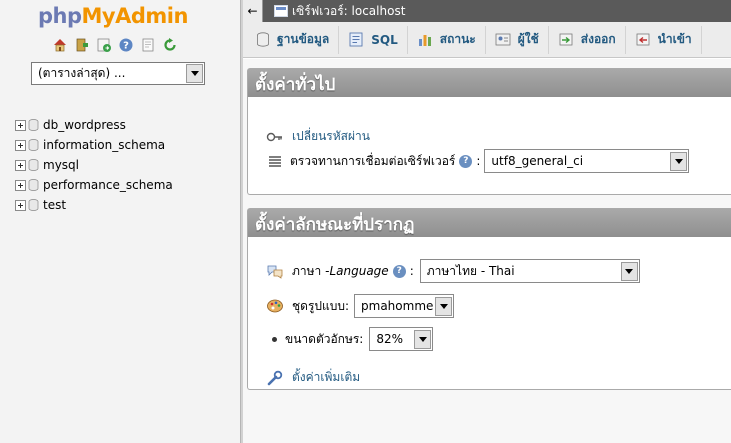  I want to click on collapse-nav-button: ←, so click(253, 11).